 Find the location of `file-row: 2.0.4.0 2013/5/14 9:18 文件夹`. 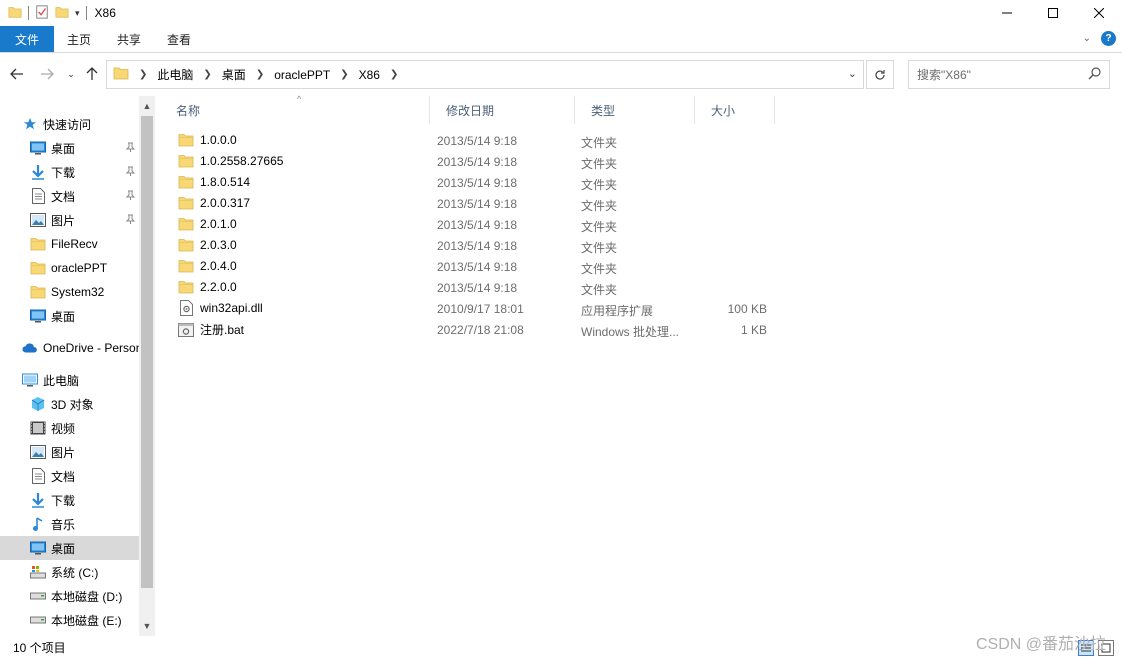

file-row: 2.0.4.0 2013/5/14 9:18 文件夹 is located at coordinates (470, 265).